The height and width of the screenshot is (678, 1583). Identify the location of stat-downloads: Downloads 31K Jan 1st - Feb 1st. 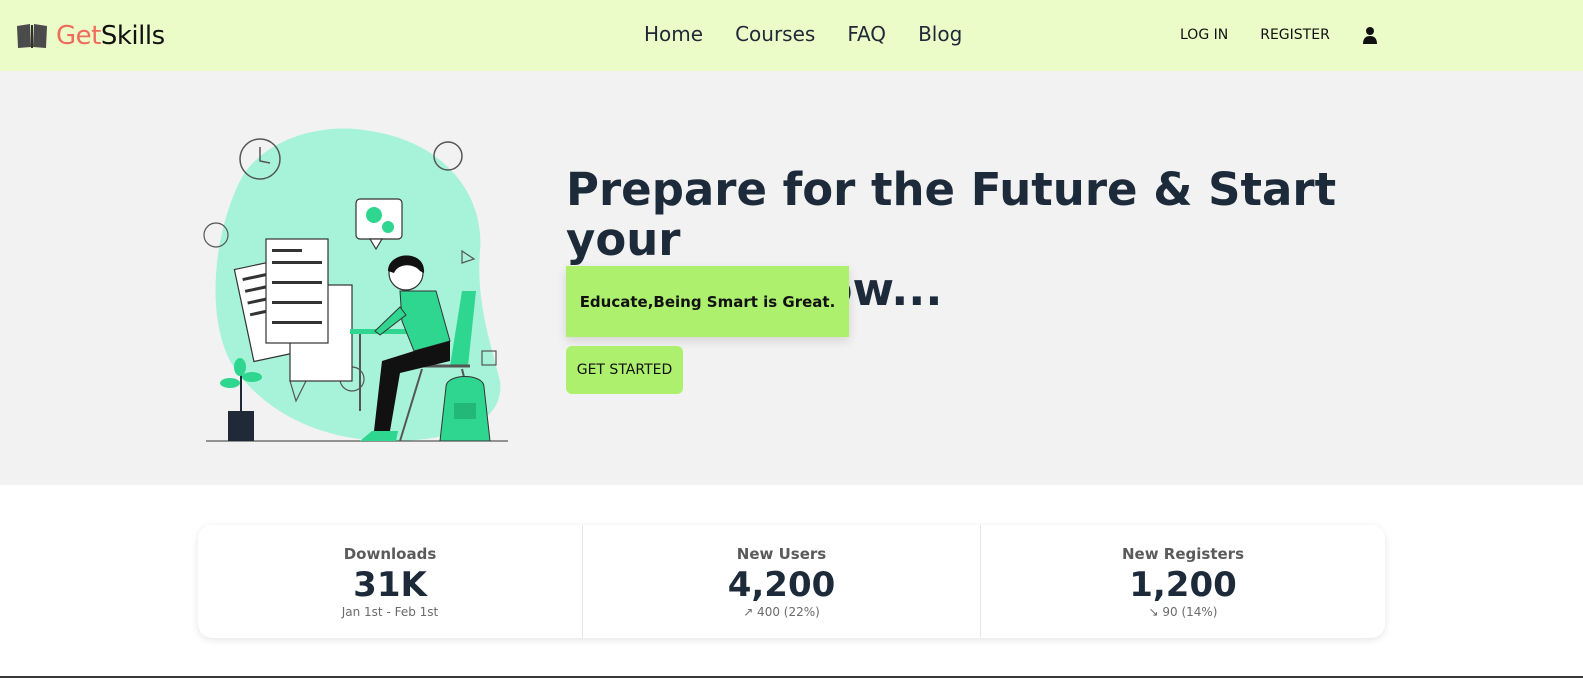
(390, 581).